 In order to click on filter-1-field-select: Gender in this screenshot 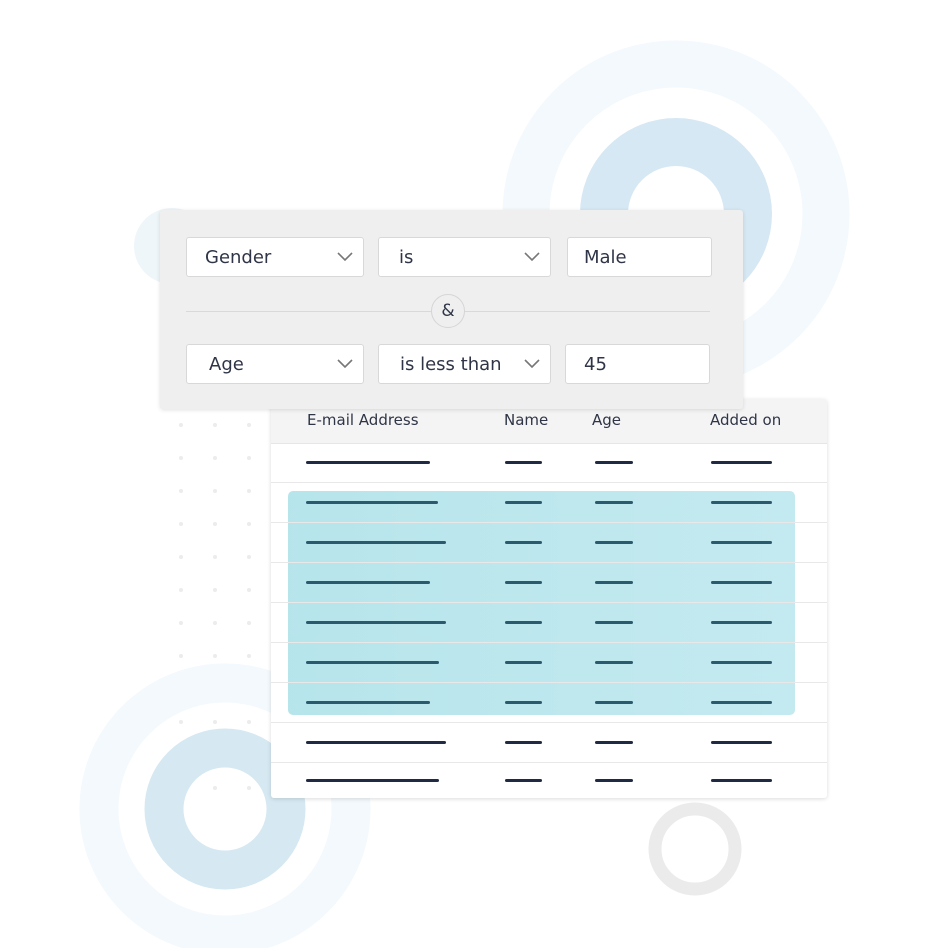, I will do `click(275, 257)`.